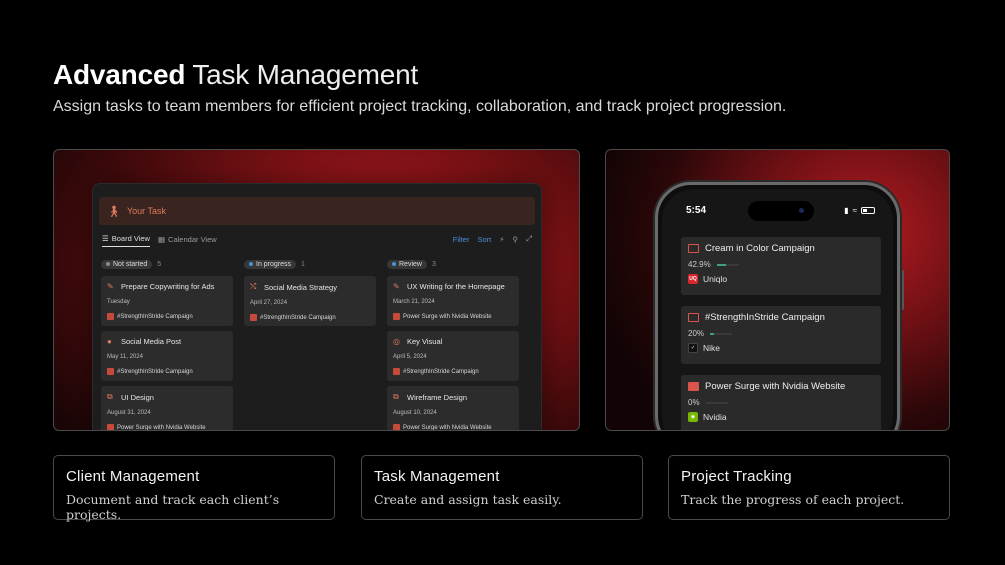 Image resolution: width=1005 pixels, height=565 pixels. Describe the element at coordinates (696, 210) in the screenshot. I see `status-time: 5:54` at that location.